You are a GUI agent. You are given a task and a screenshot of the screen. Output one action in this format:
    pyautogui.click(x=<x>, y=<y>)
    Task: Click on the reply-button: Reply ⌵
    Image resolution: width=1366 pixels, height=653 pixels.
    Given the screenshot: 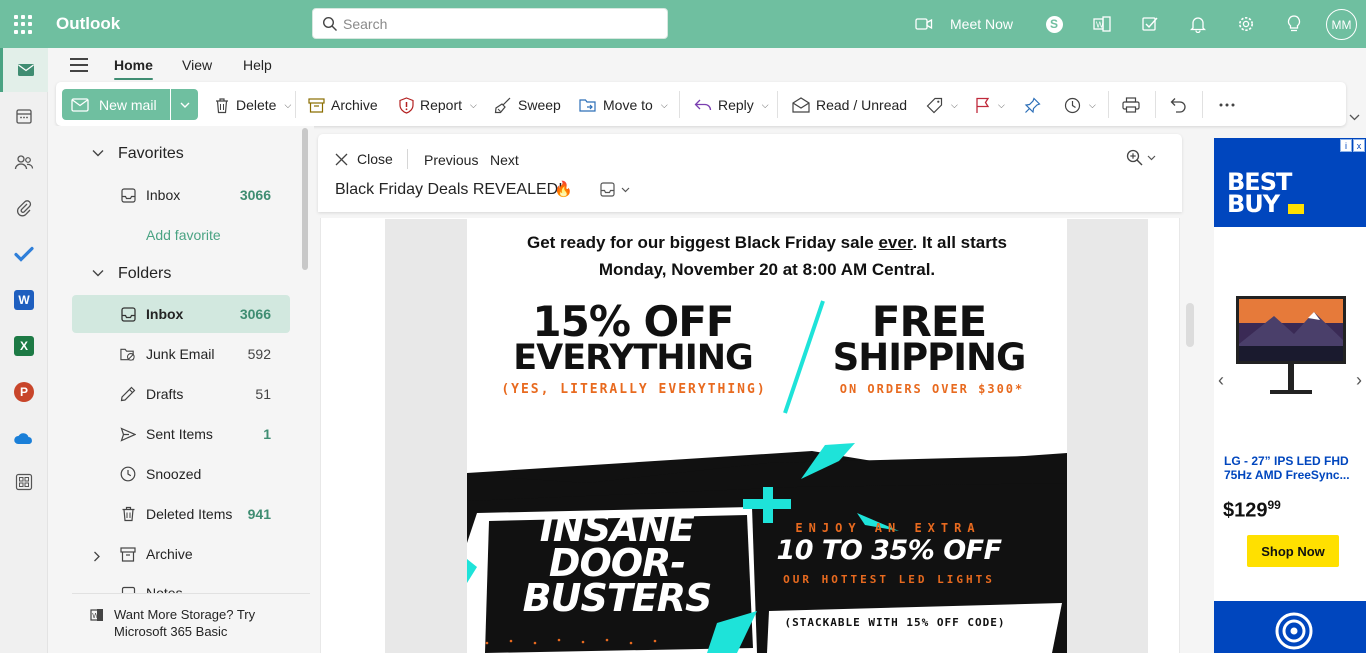 What is the action you would take?
    pyautogui.click(x=731, y=105)
    